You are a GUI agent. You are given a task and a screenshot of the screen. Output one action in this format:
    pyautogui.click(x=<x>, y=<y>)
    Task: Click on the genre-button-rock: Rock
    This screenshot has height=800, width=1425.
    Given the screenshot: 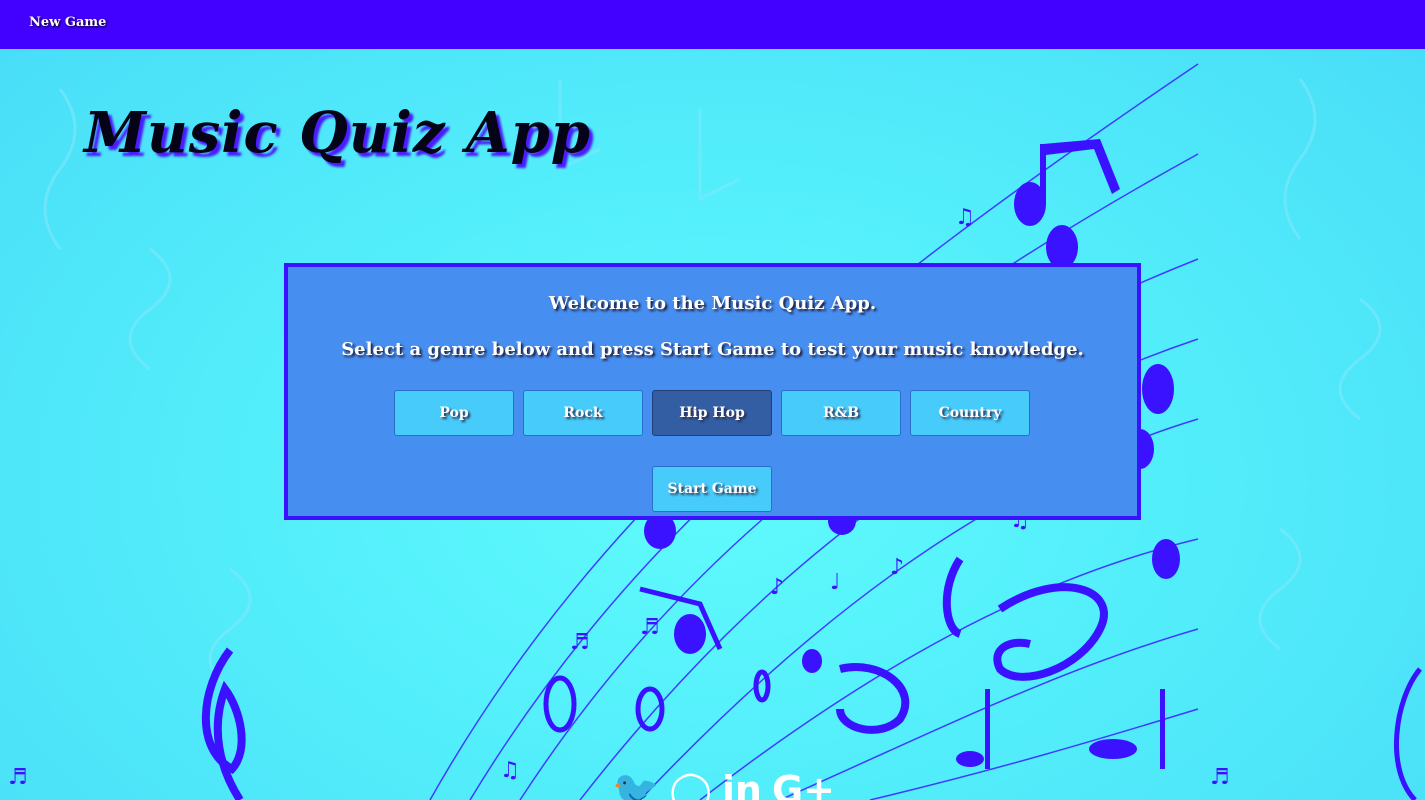 What is the action you would take?
    pyautogui.click(x=583, y=413)
    